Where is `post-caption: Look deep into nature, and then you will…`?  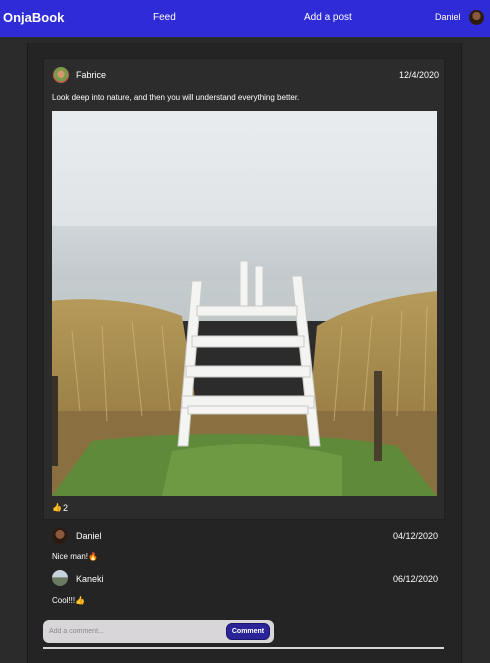
post-caption: Look deep into nature, and then you will… is located at coordinates (176, 97).